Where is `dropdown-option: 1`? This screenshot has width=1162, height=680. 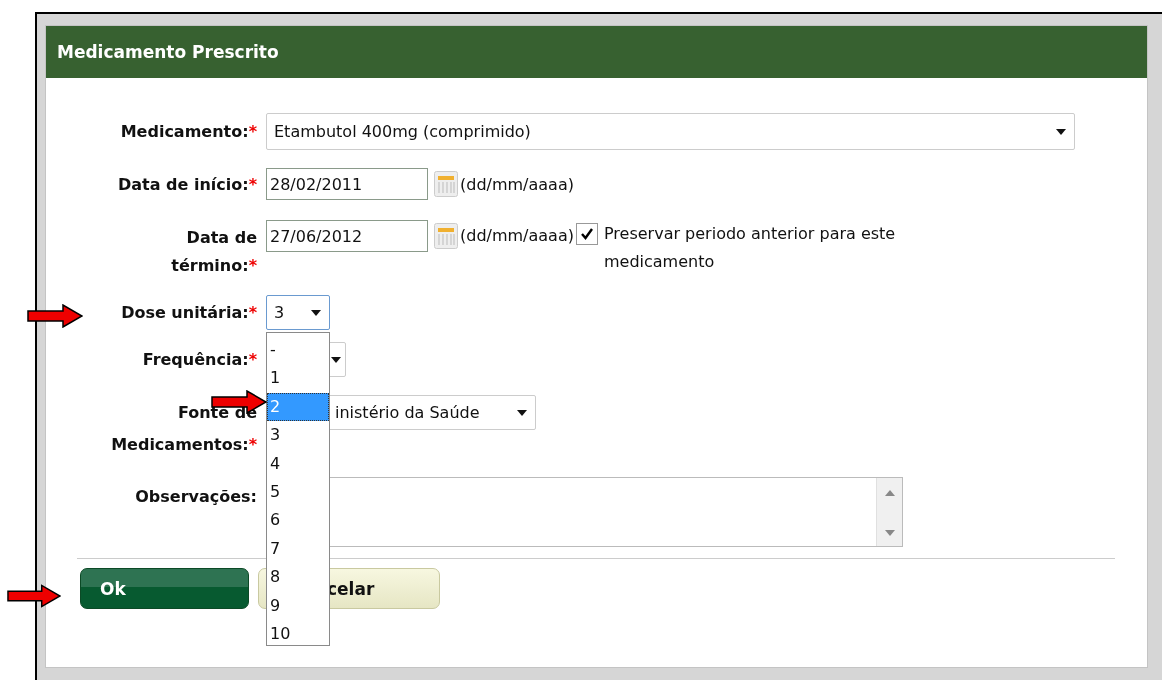 dropdown-option: 1 is located at coordinates (298, 378).